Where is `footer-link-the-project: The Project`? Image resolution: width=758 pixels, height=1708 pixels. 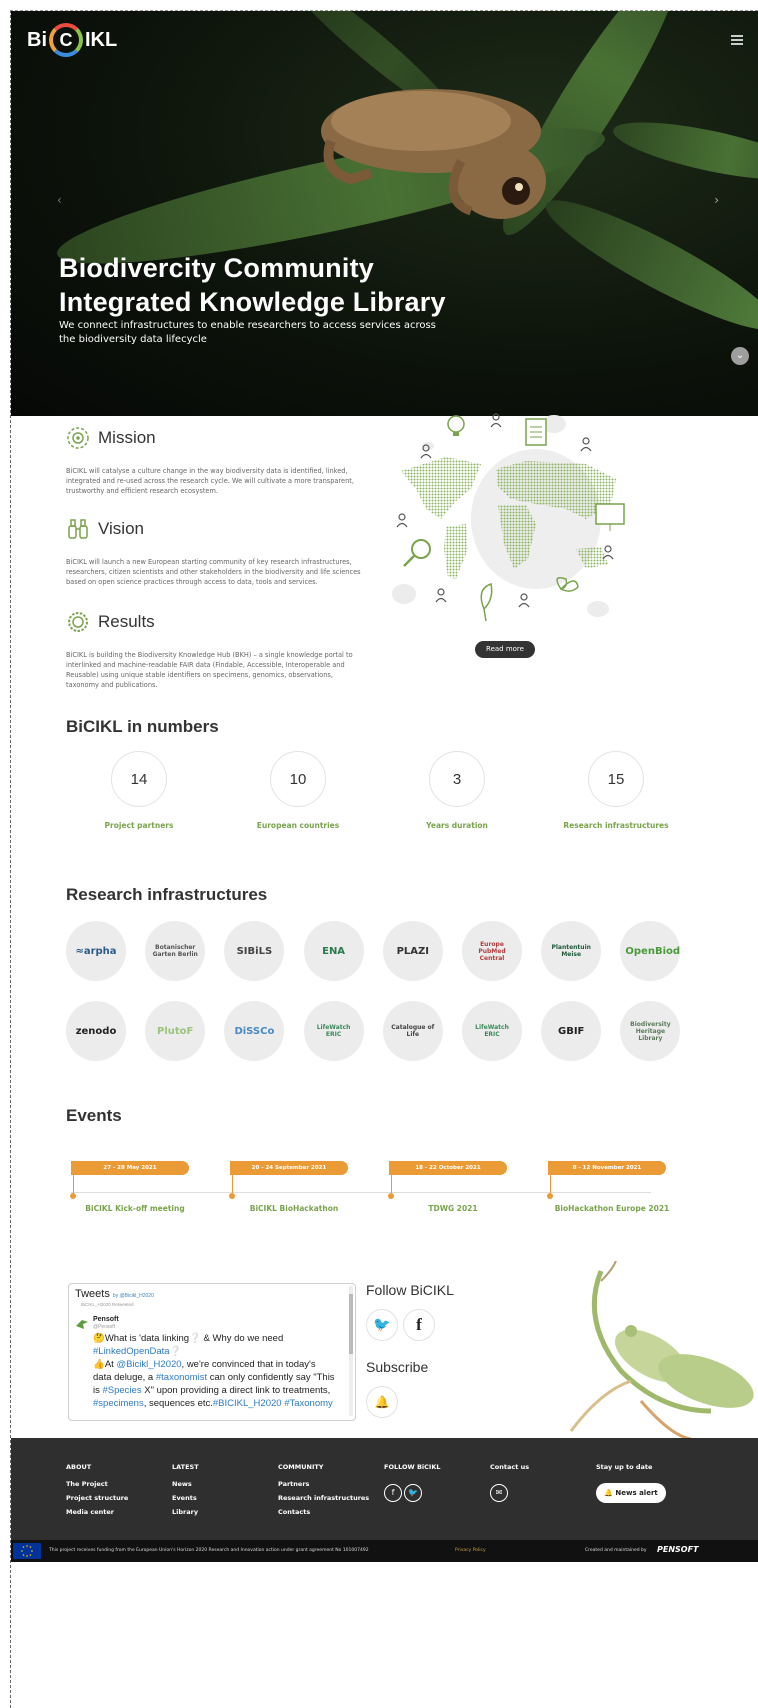
footer-link-the-project: The Project is located at coordinates (97, 1484).